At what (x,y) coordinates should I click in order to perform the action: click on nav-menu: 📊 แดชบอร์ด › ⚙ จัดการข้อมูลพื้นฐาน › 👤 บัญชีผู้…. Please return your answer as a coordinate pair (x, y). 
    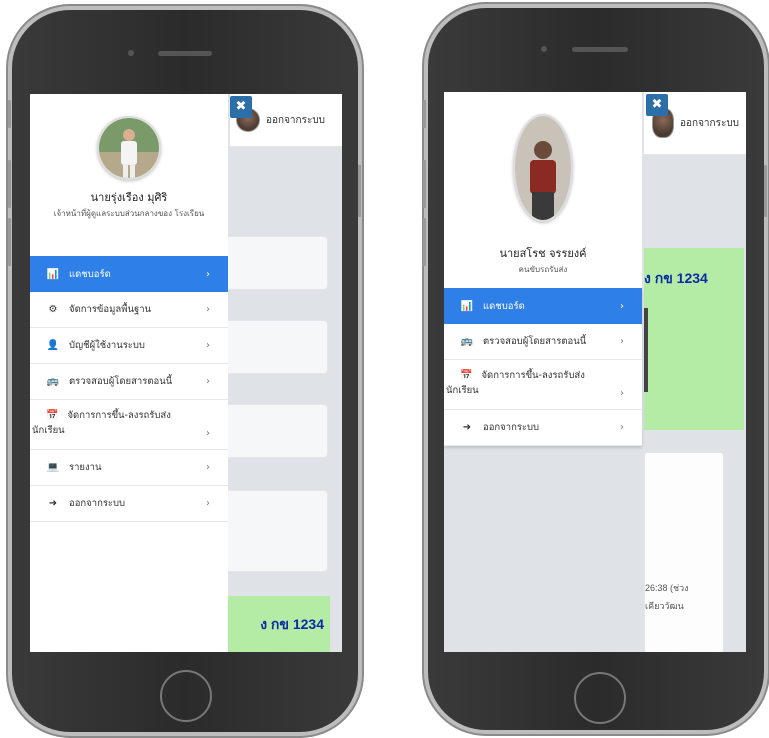
    Looking at the image, I should click on (129, 389).